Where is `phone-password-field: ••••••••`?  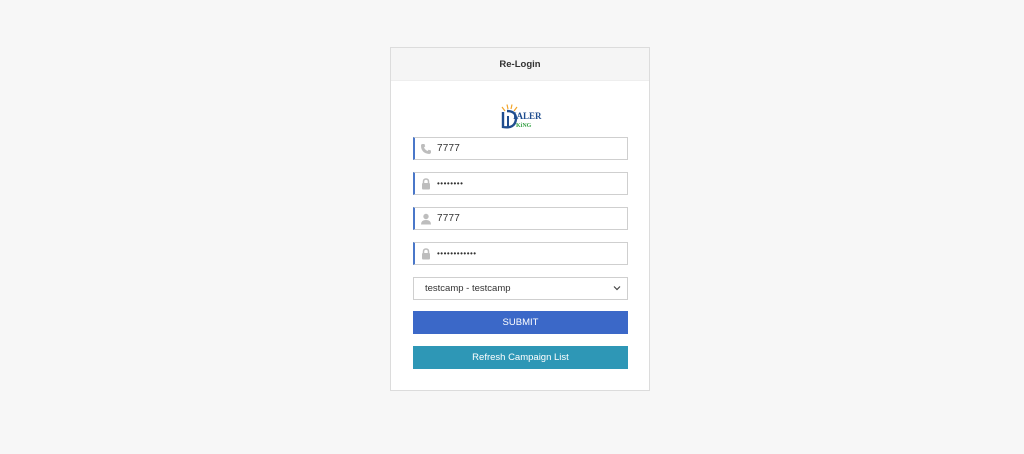
phone-password-field: •••••••• is located at coordinates (520, 183).